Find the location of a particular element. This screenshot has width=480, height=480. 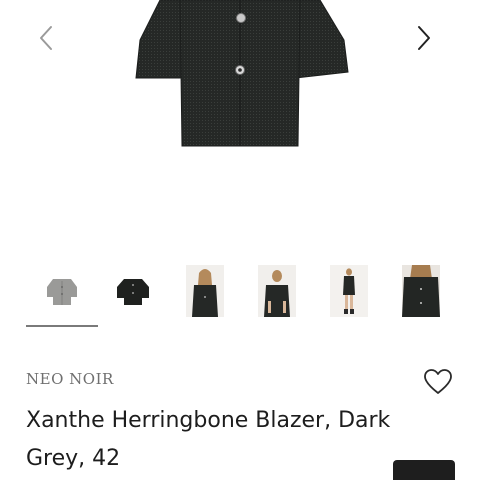

add-to-cart-button is located at coordinates (424, 470).